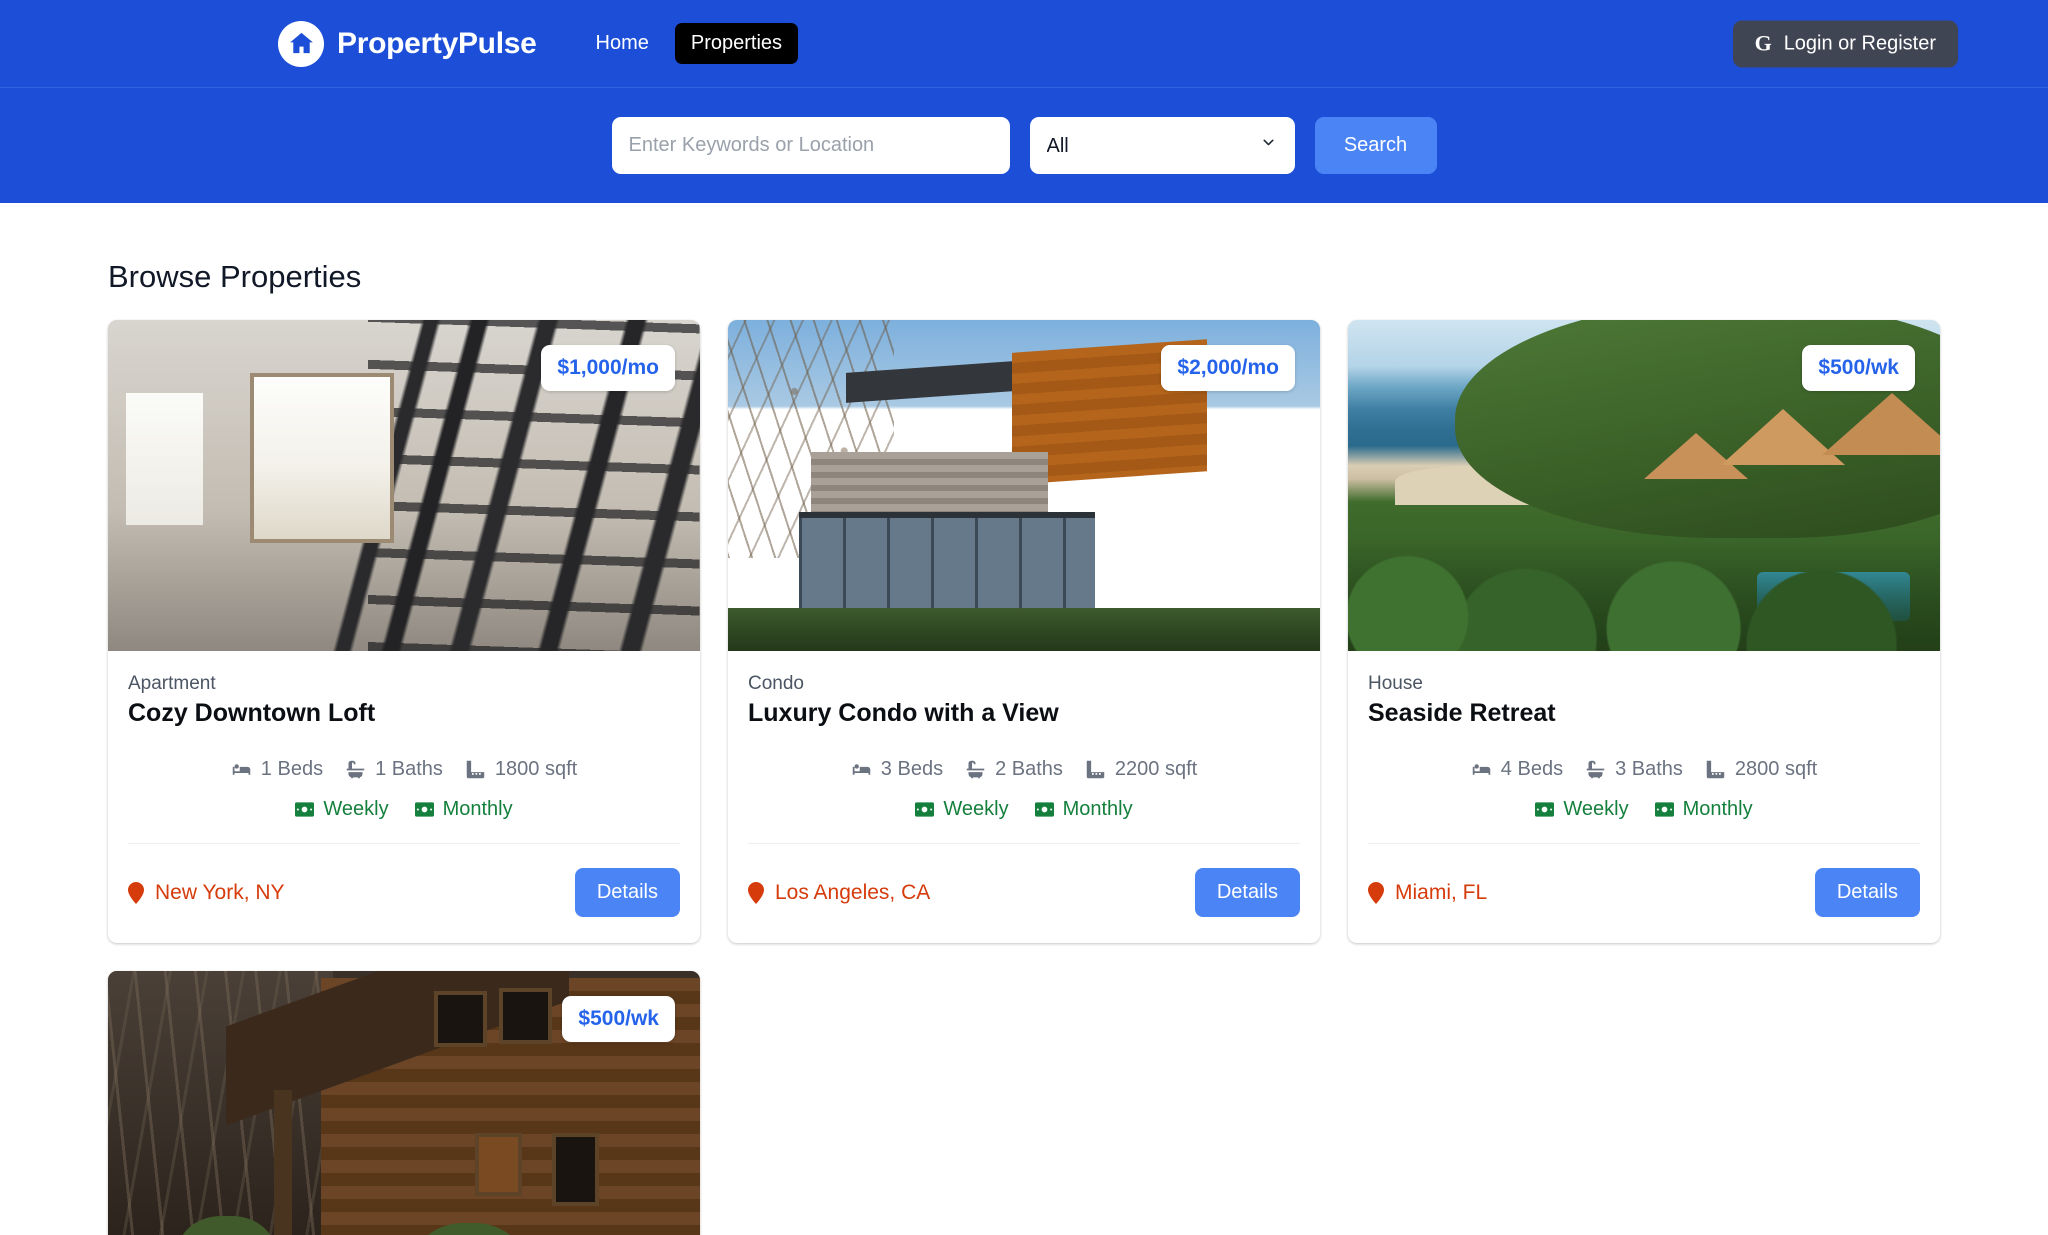 This screenshot has width=2048, height=1235. What do you see at coordinates (1532, 769) in the screenshot?
I see `spec-beds-label: 4 Beds` at bounding box center [1532, 769].